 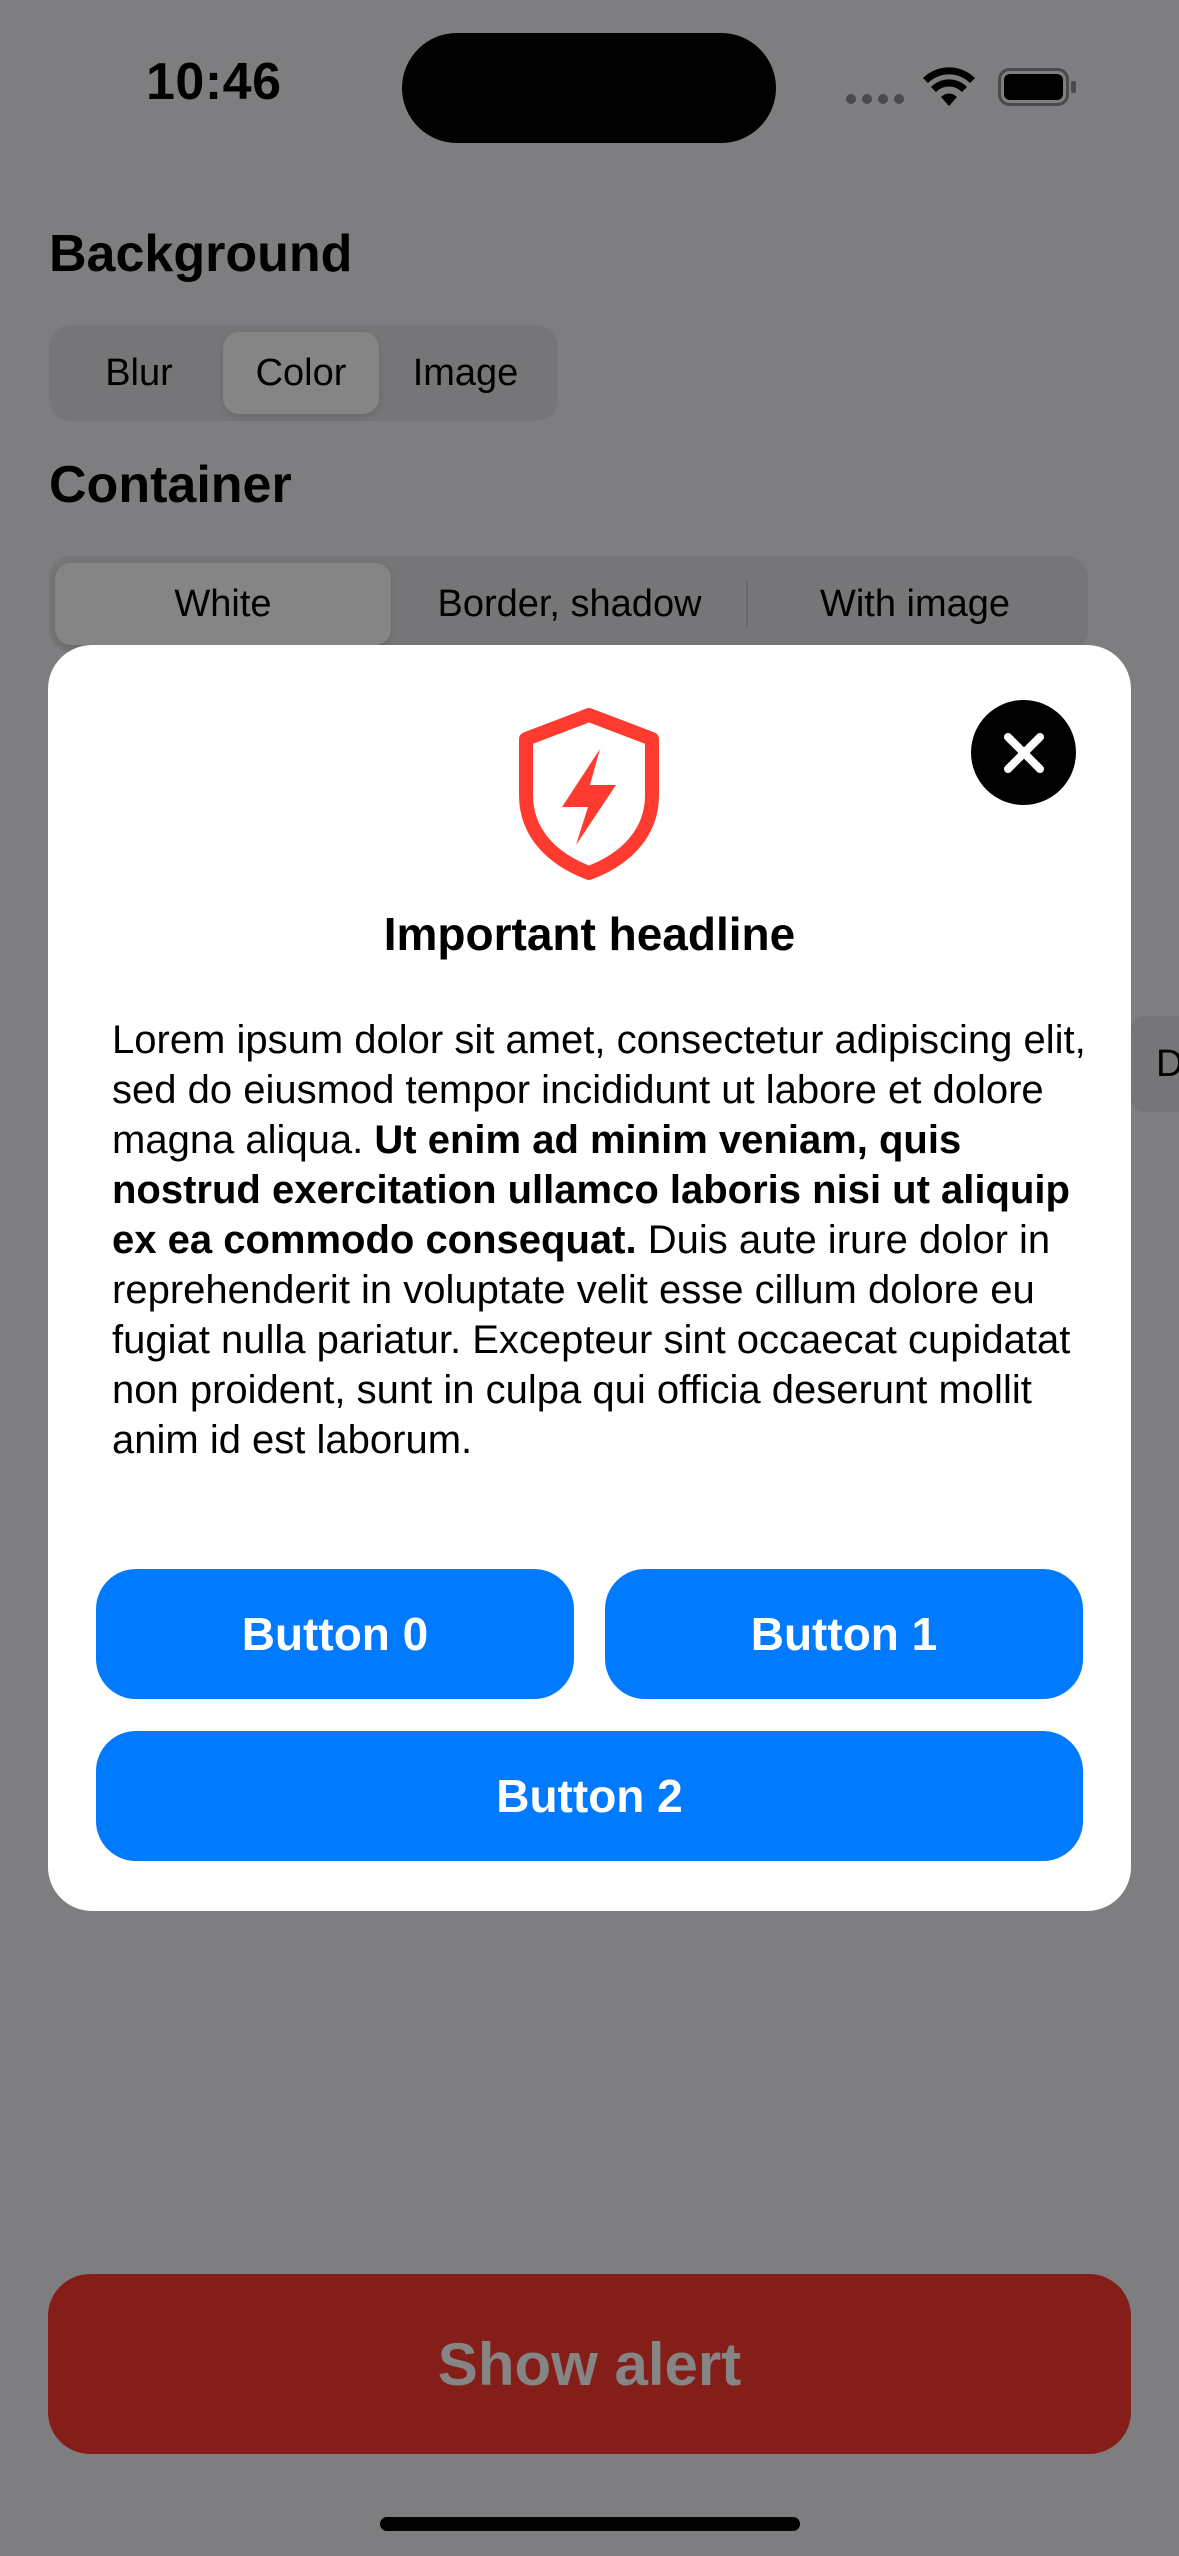 I want to click on button-2: Button 2, so click(x=589, y=1796).